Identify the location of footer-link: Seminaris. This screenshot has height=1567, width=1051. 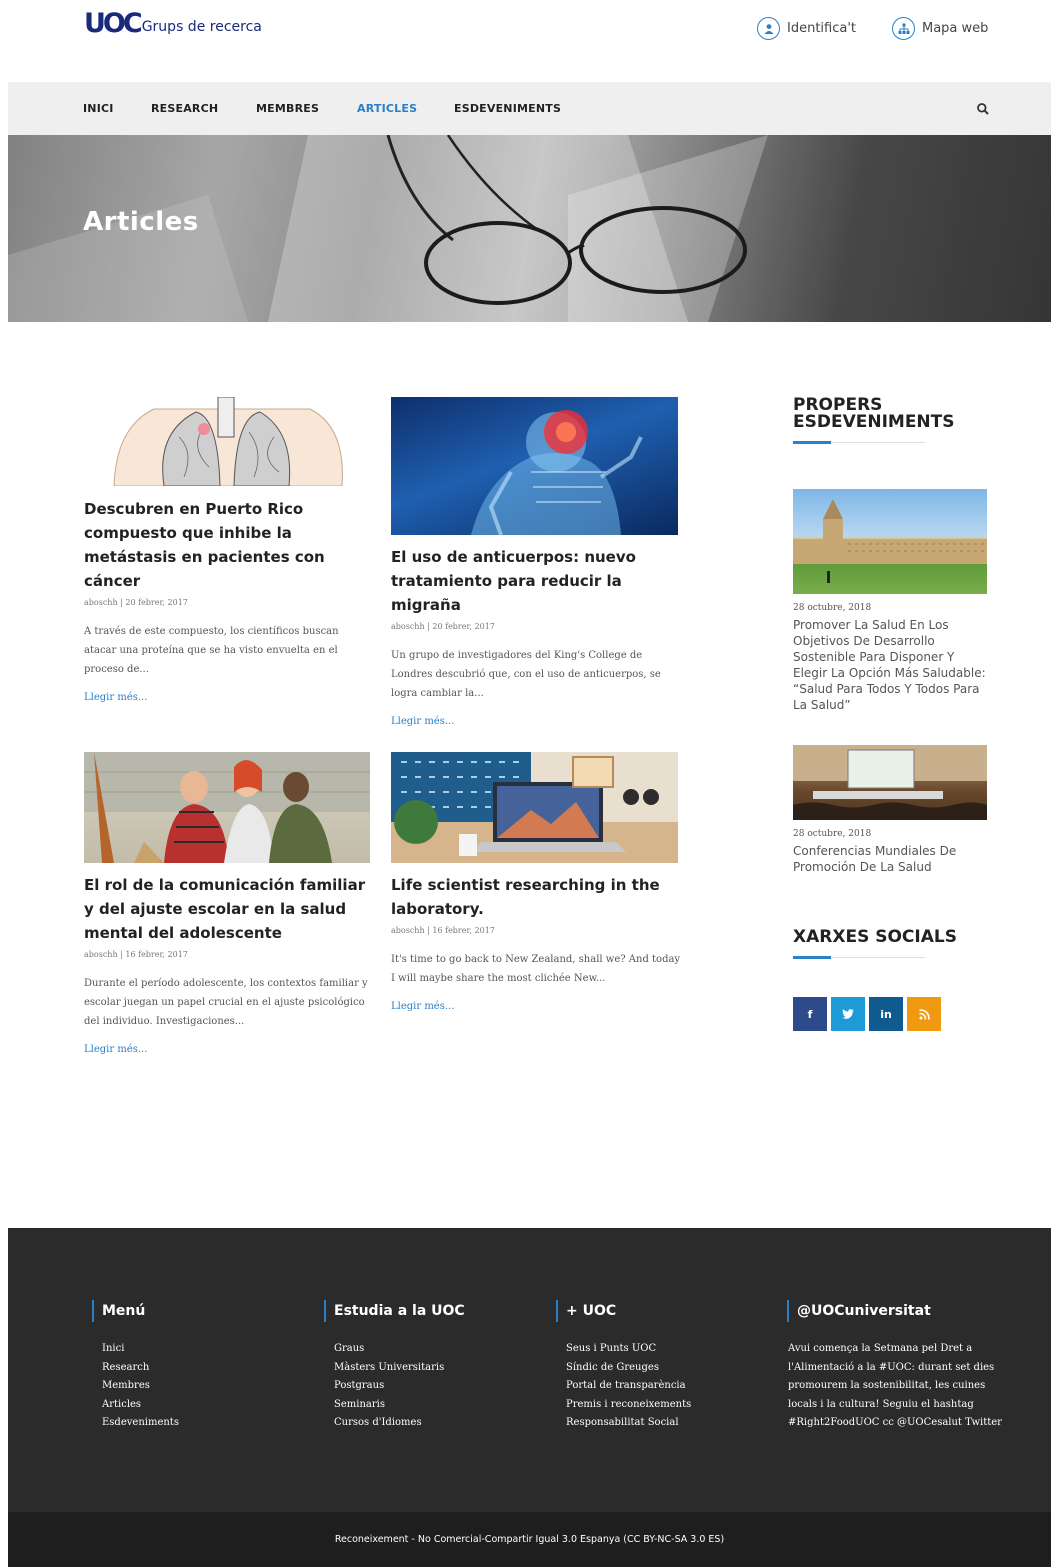
(399, 1405).